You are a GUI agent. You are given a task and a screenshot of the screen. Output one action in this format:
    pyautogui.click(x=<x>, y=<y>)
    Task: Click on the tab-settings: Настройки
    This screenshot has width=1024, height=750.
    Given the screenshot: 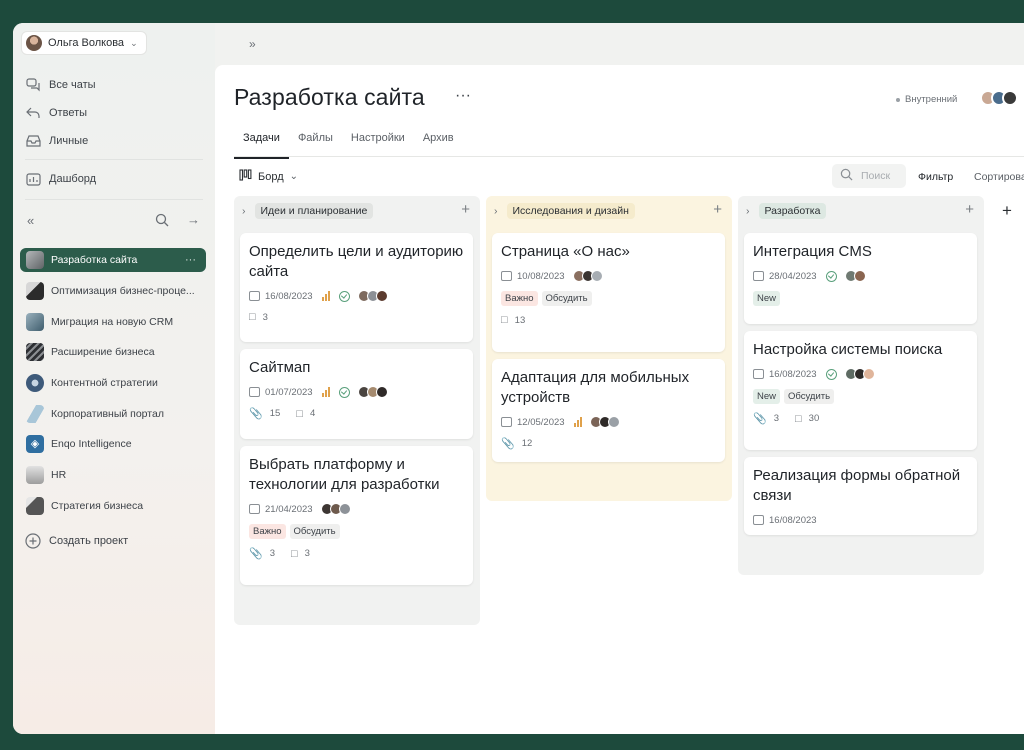 What is the action you would take?
    pyautogui.click(x=378, y=144)
    